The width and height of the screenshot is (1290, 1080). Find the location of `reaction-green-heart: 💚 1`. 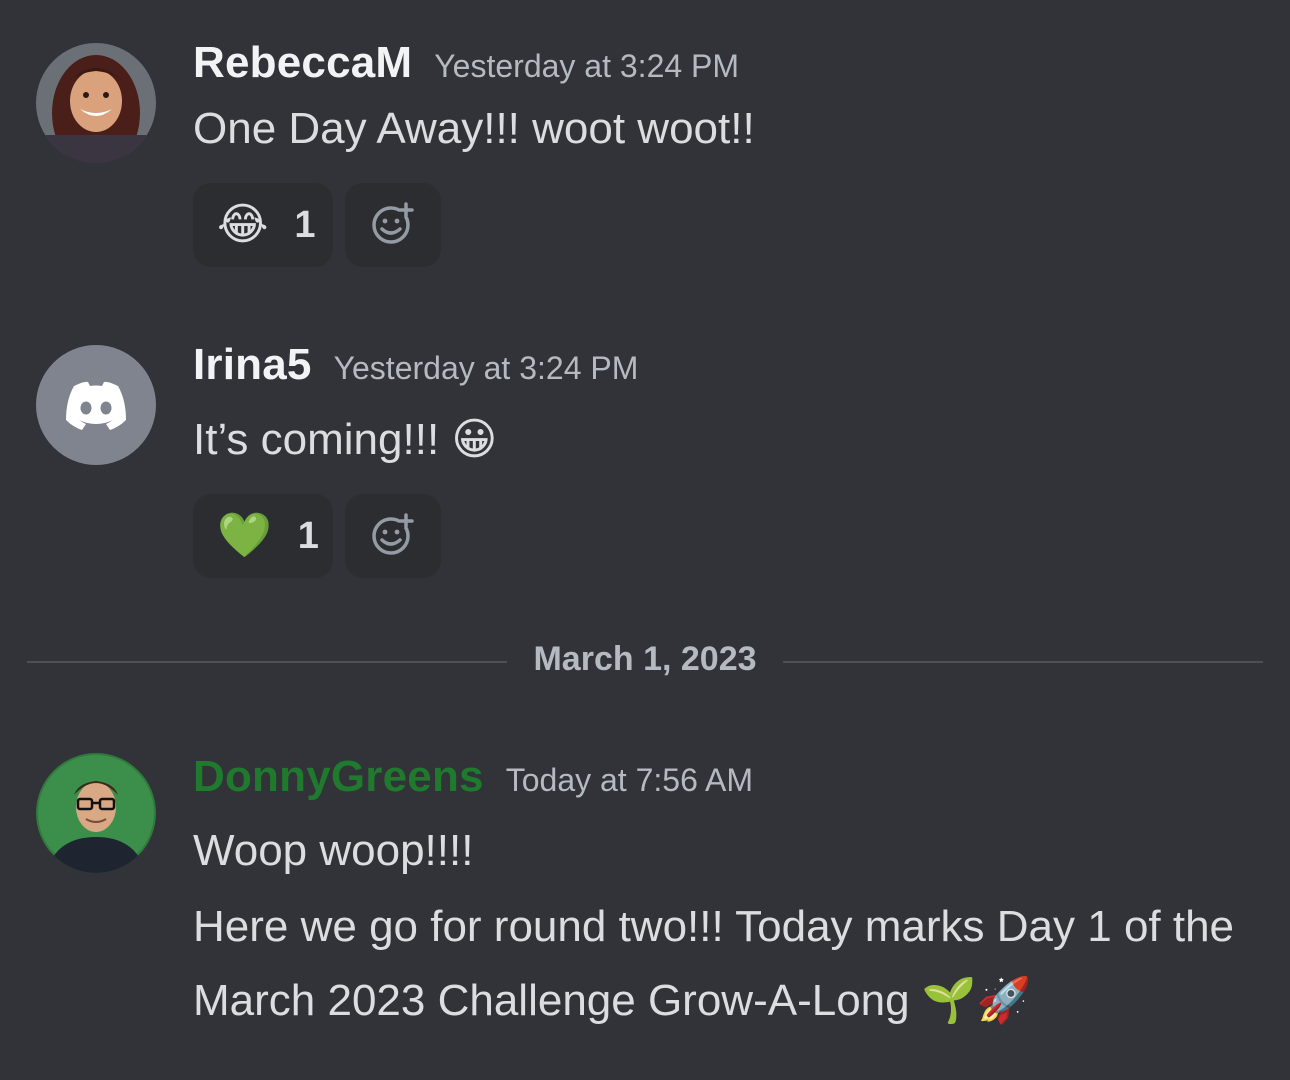

reaction-green-heart: 💚 1 is located at coordinates (263, 536).